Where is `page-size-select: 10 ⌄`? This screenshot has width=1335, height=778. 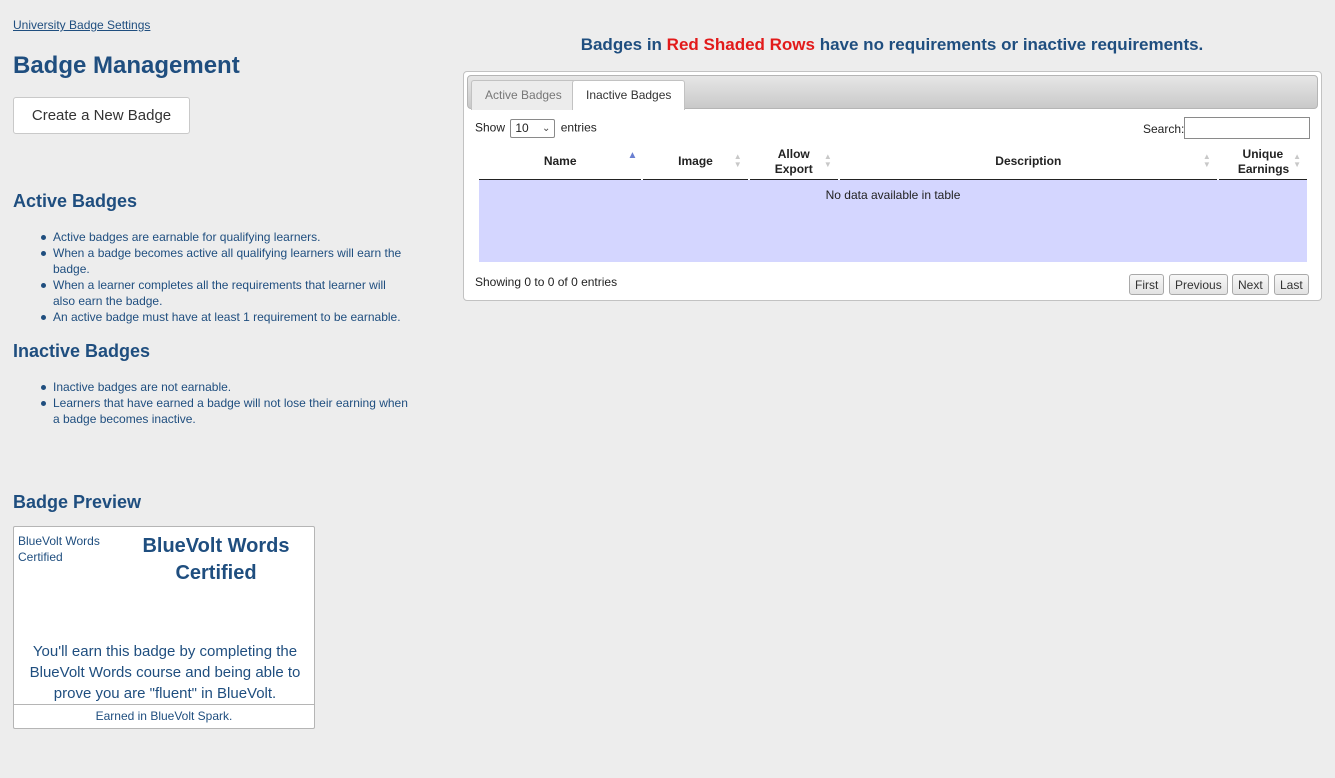 page-size-select: 10 ⌄ is located at coordinates (533, 128).